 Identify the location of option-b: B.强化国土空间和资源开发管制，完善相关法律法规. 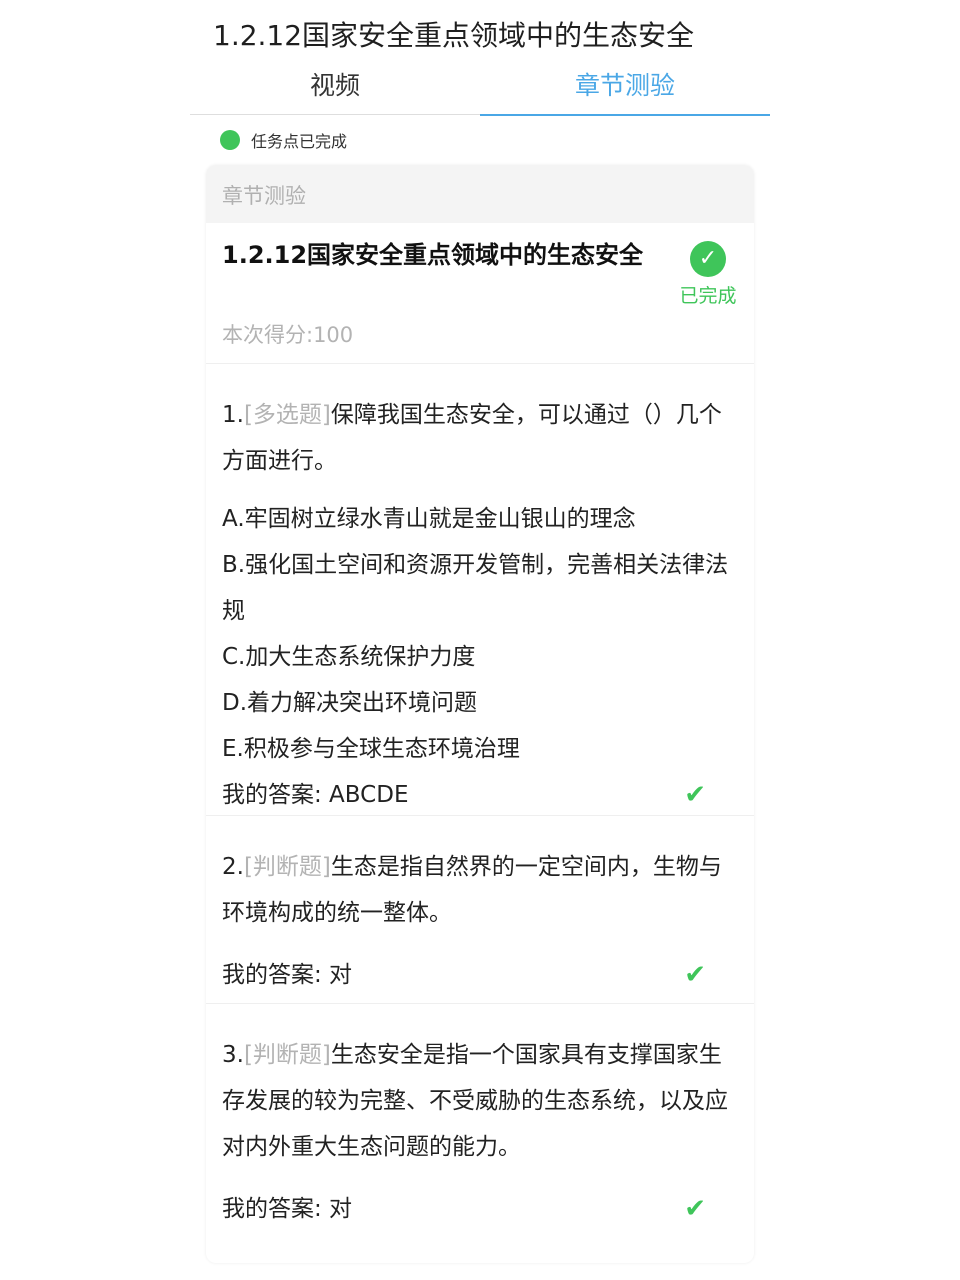
(475, 588).